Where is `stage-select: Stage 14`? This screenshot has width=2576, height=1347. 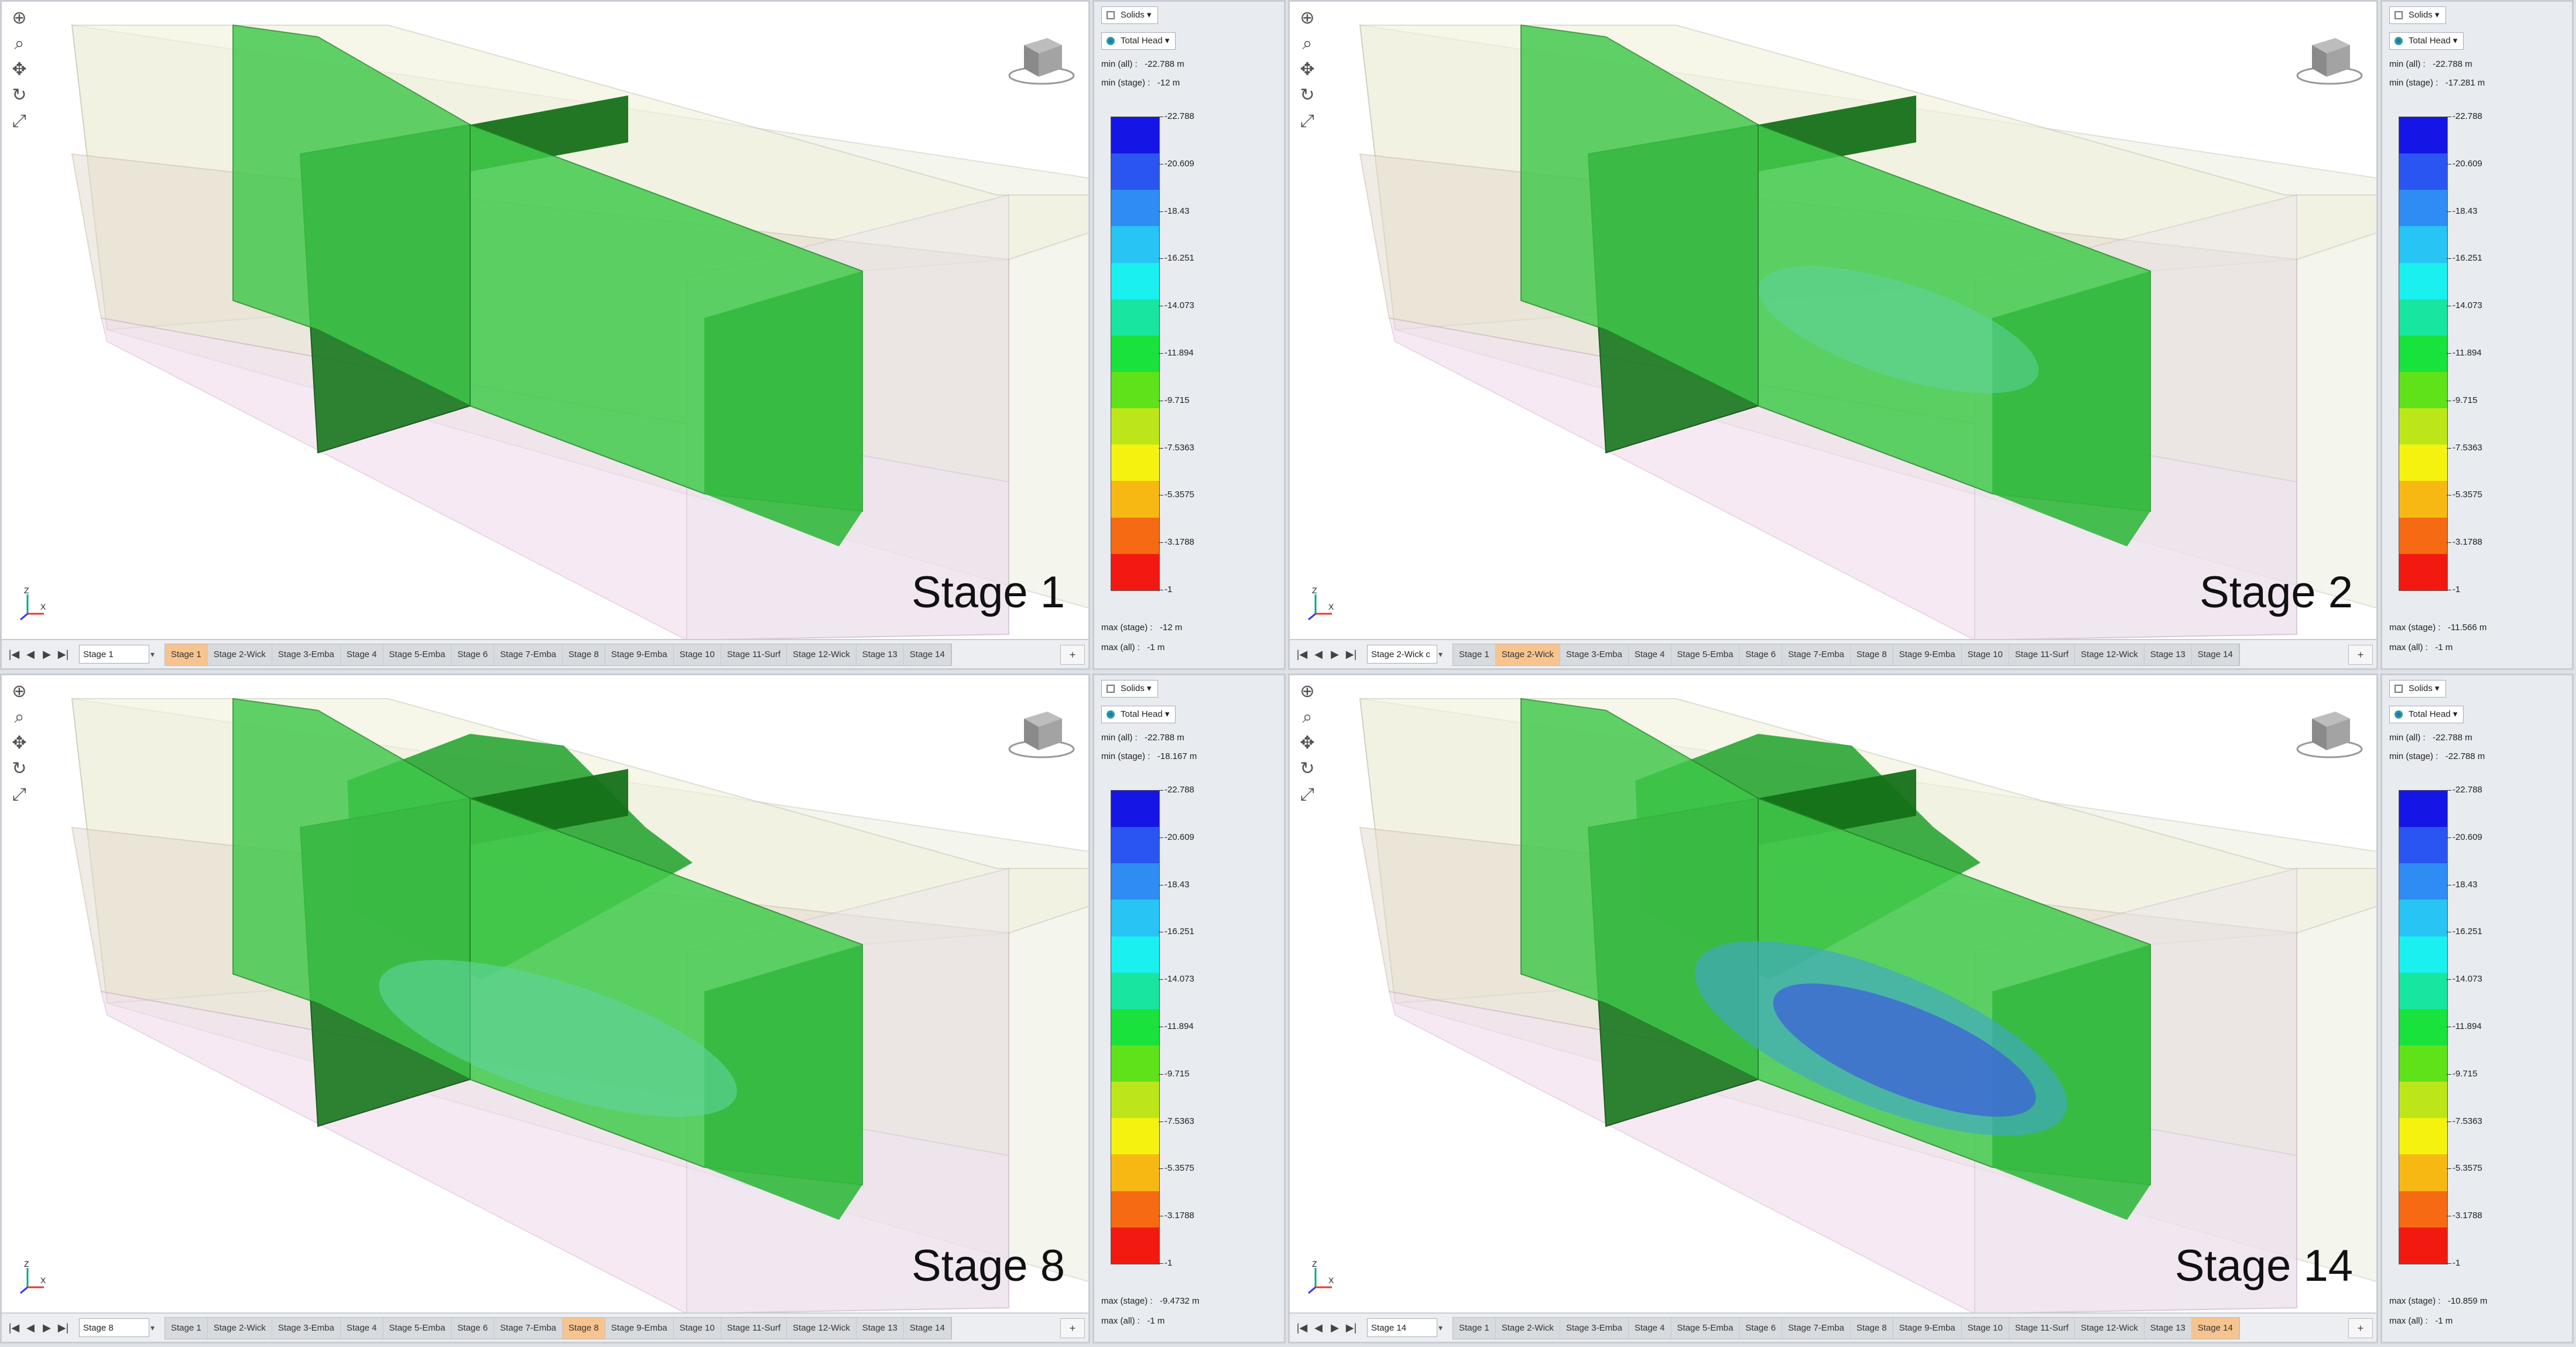 stage-select: Stage 14 is located at coordinates (1402, 1327).